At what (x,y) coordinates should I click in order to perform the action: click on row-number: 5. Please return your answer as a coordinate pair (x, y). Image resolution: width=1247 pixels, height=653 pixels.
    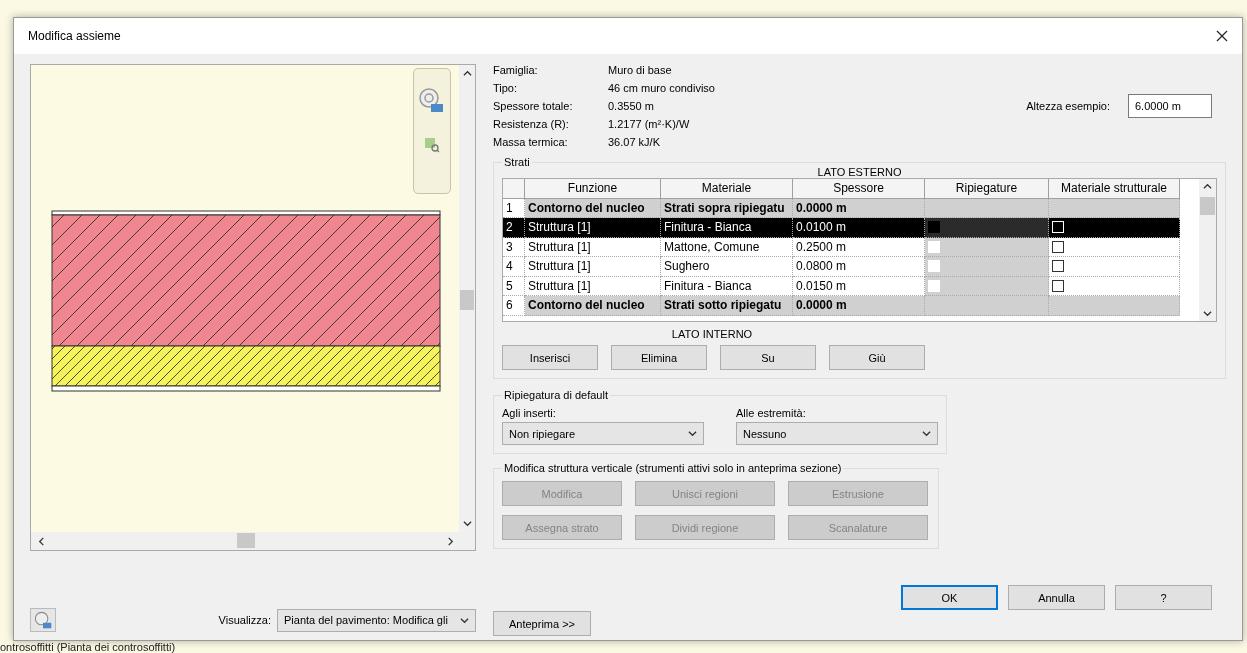
    Looking at the image, I should click on (514, 286).